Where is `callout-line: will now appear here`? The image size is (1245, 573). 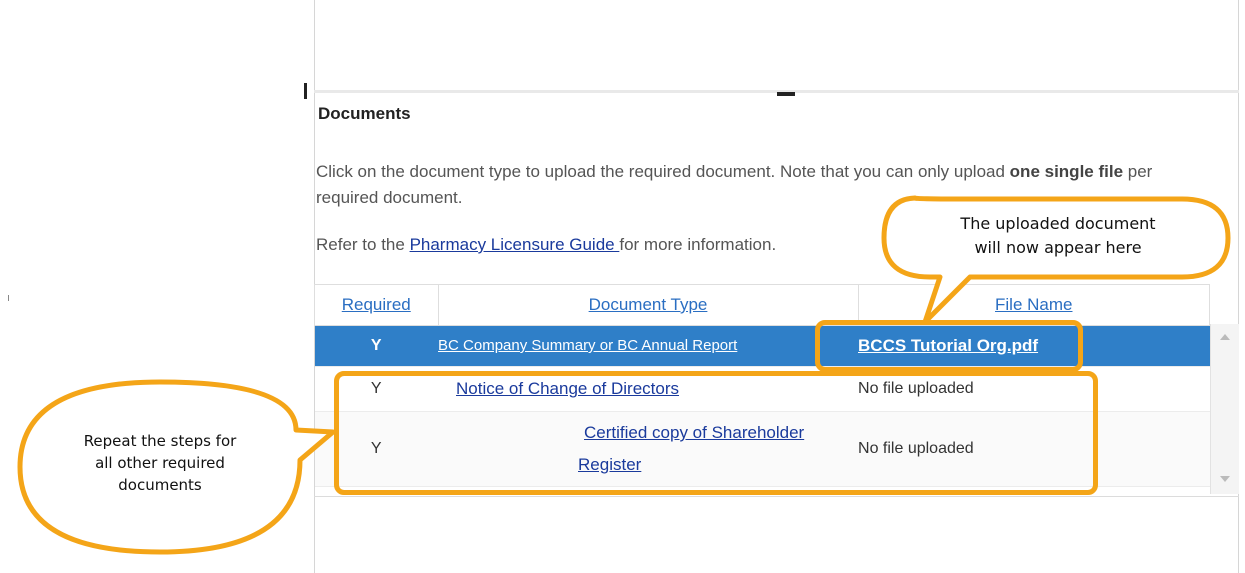
callout-line: will now appear here is located at coordinates (1058, 247).